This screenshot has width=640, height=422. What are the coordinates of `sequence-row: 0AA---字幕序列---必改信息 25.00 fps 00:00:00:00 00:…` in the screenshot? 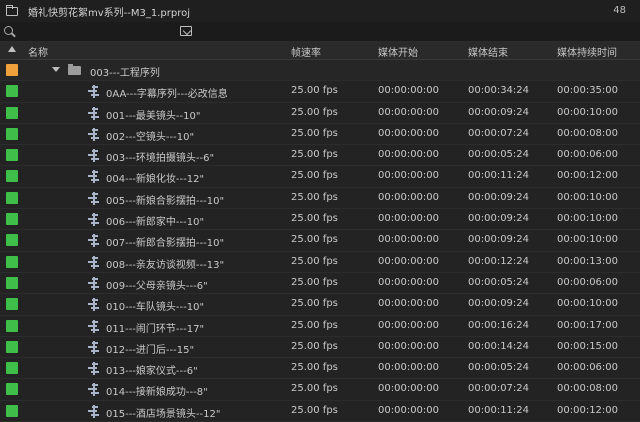 It's located at (320, 92).